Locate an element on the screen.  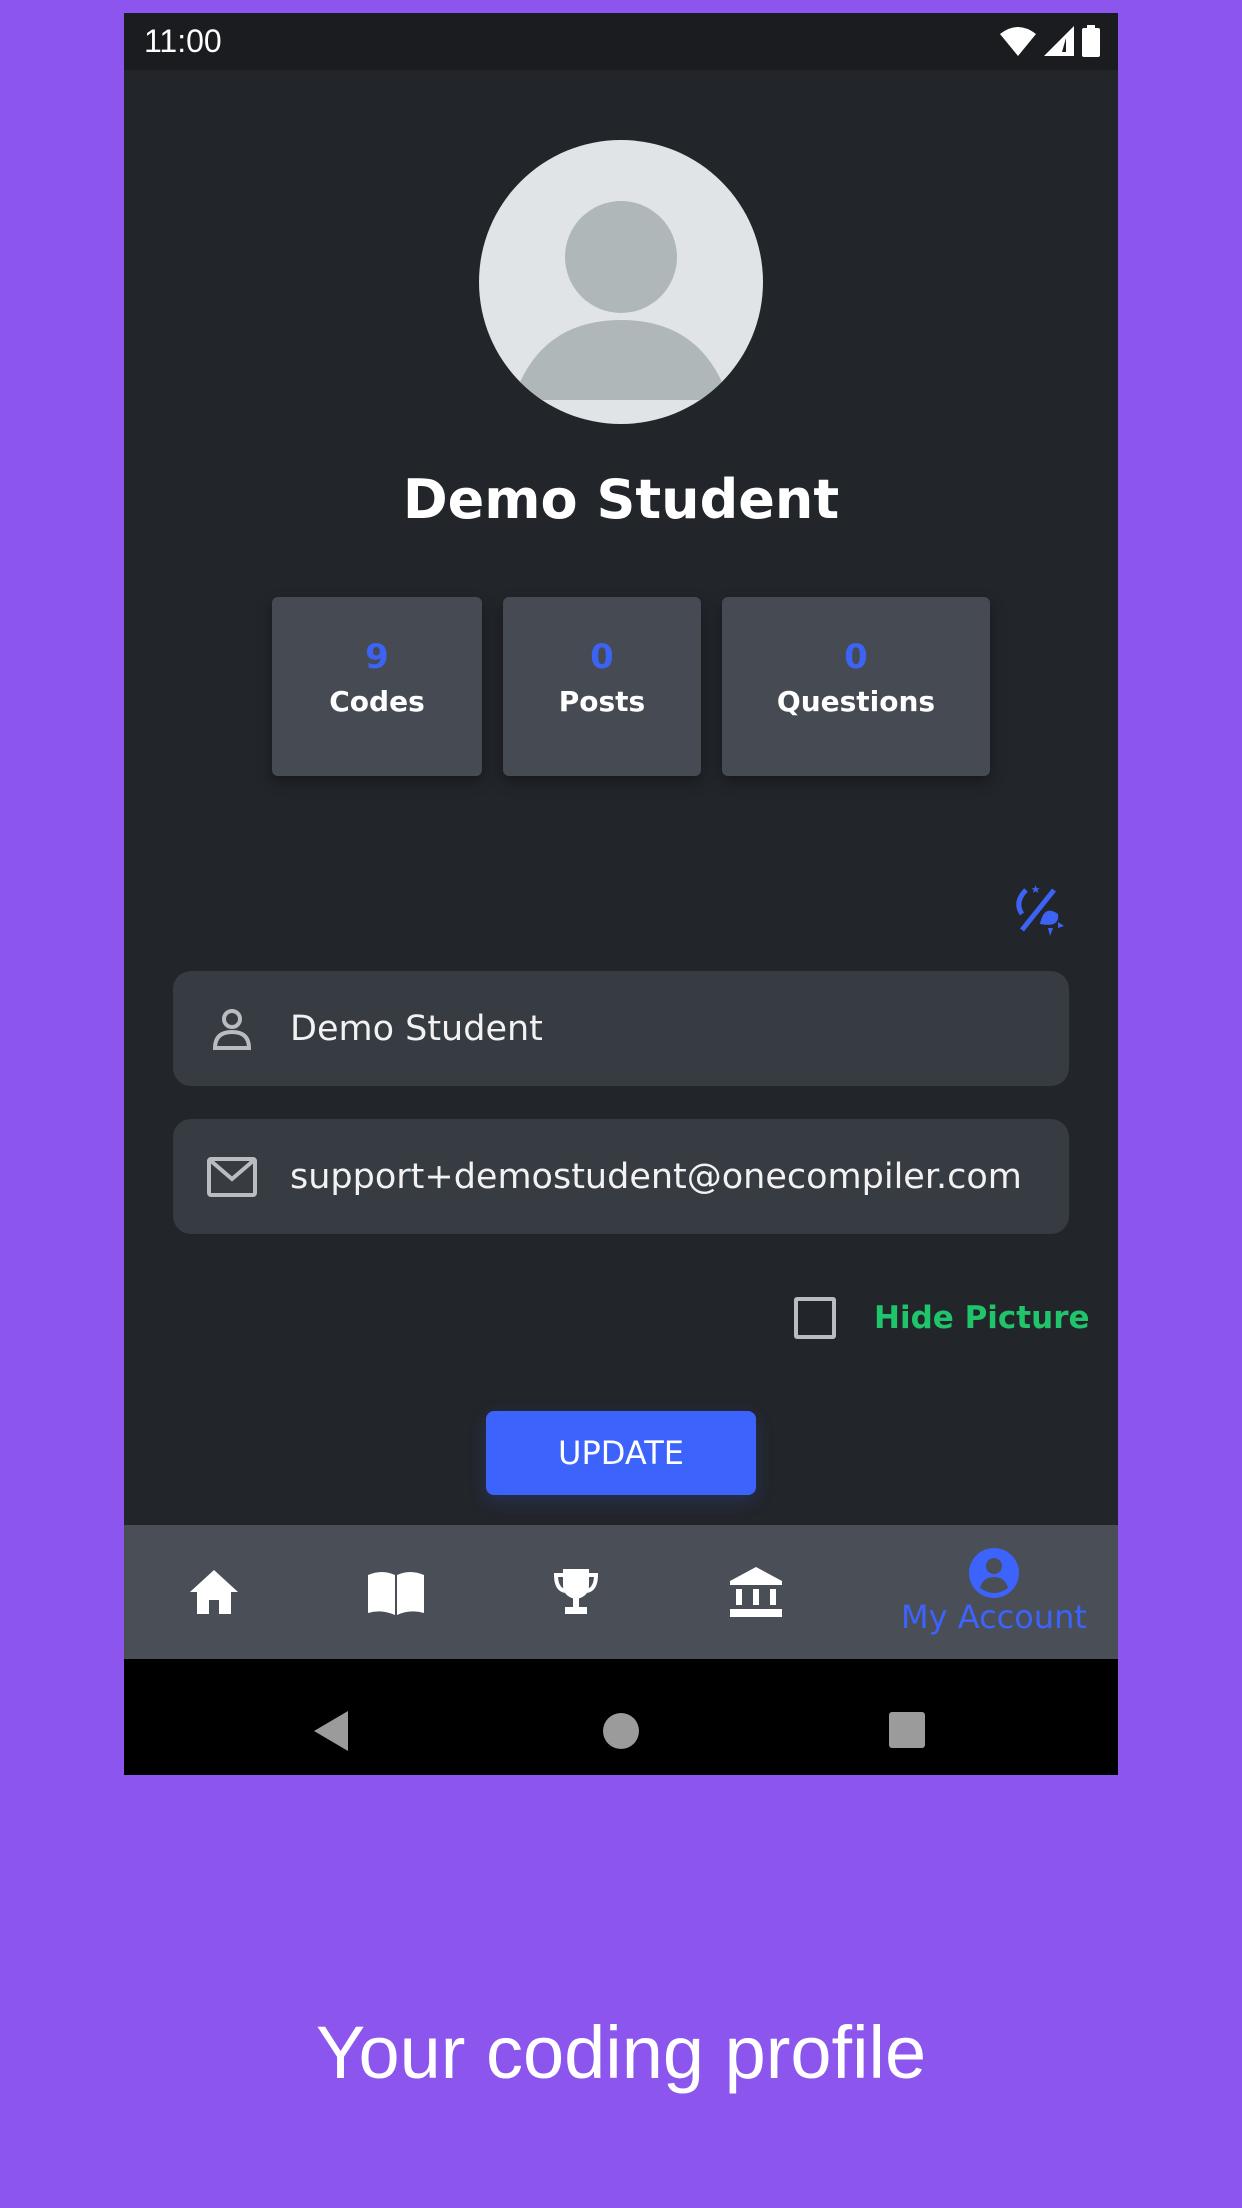
person-icon is located at coordinates (231, 1029).